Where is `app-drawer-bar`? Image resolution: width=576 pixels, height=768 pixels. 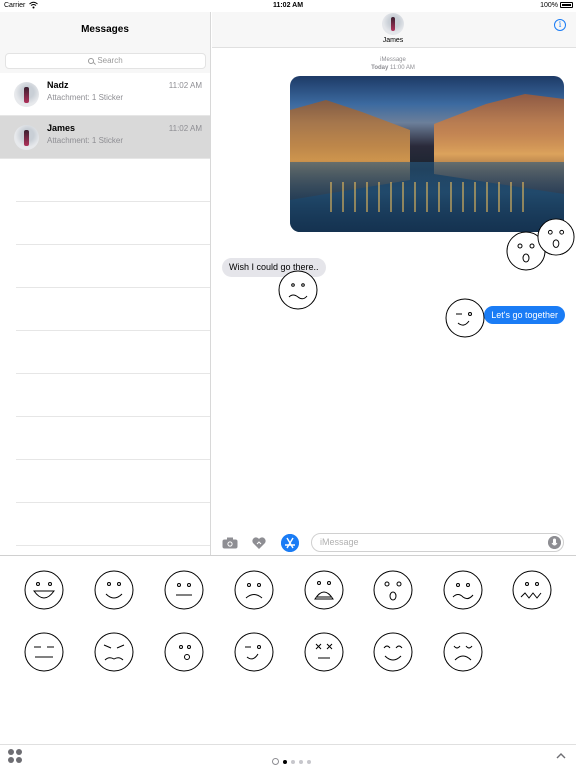
app-drawer-bar is located at coordinates (288, 756).